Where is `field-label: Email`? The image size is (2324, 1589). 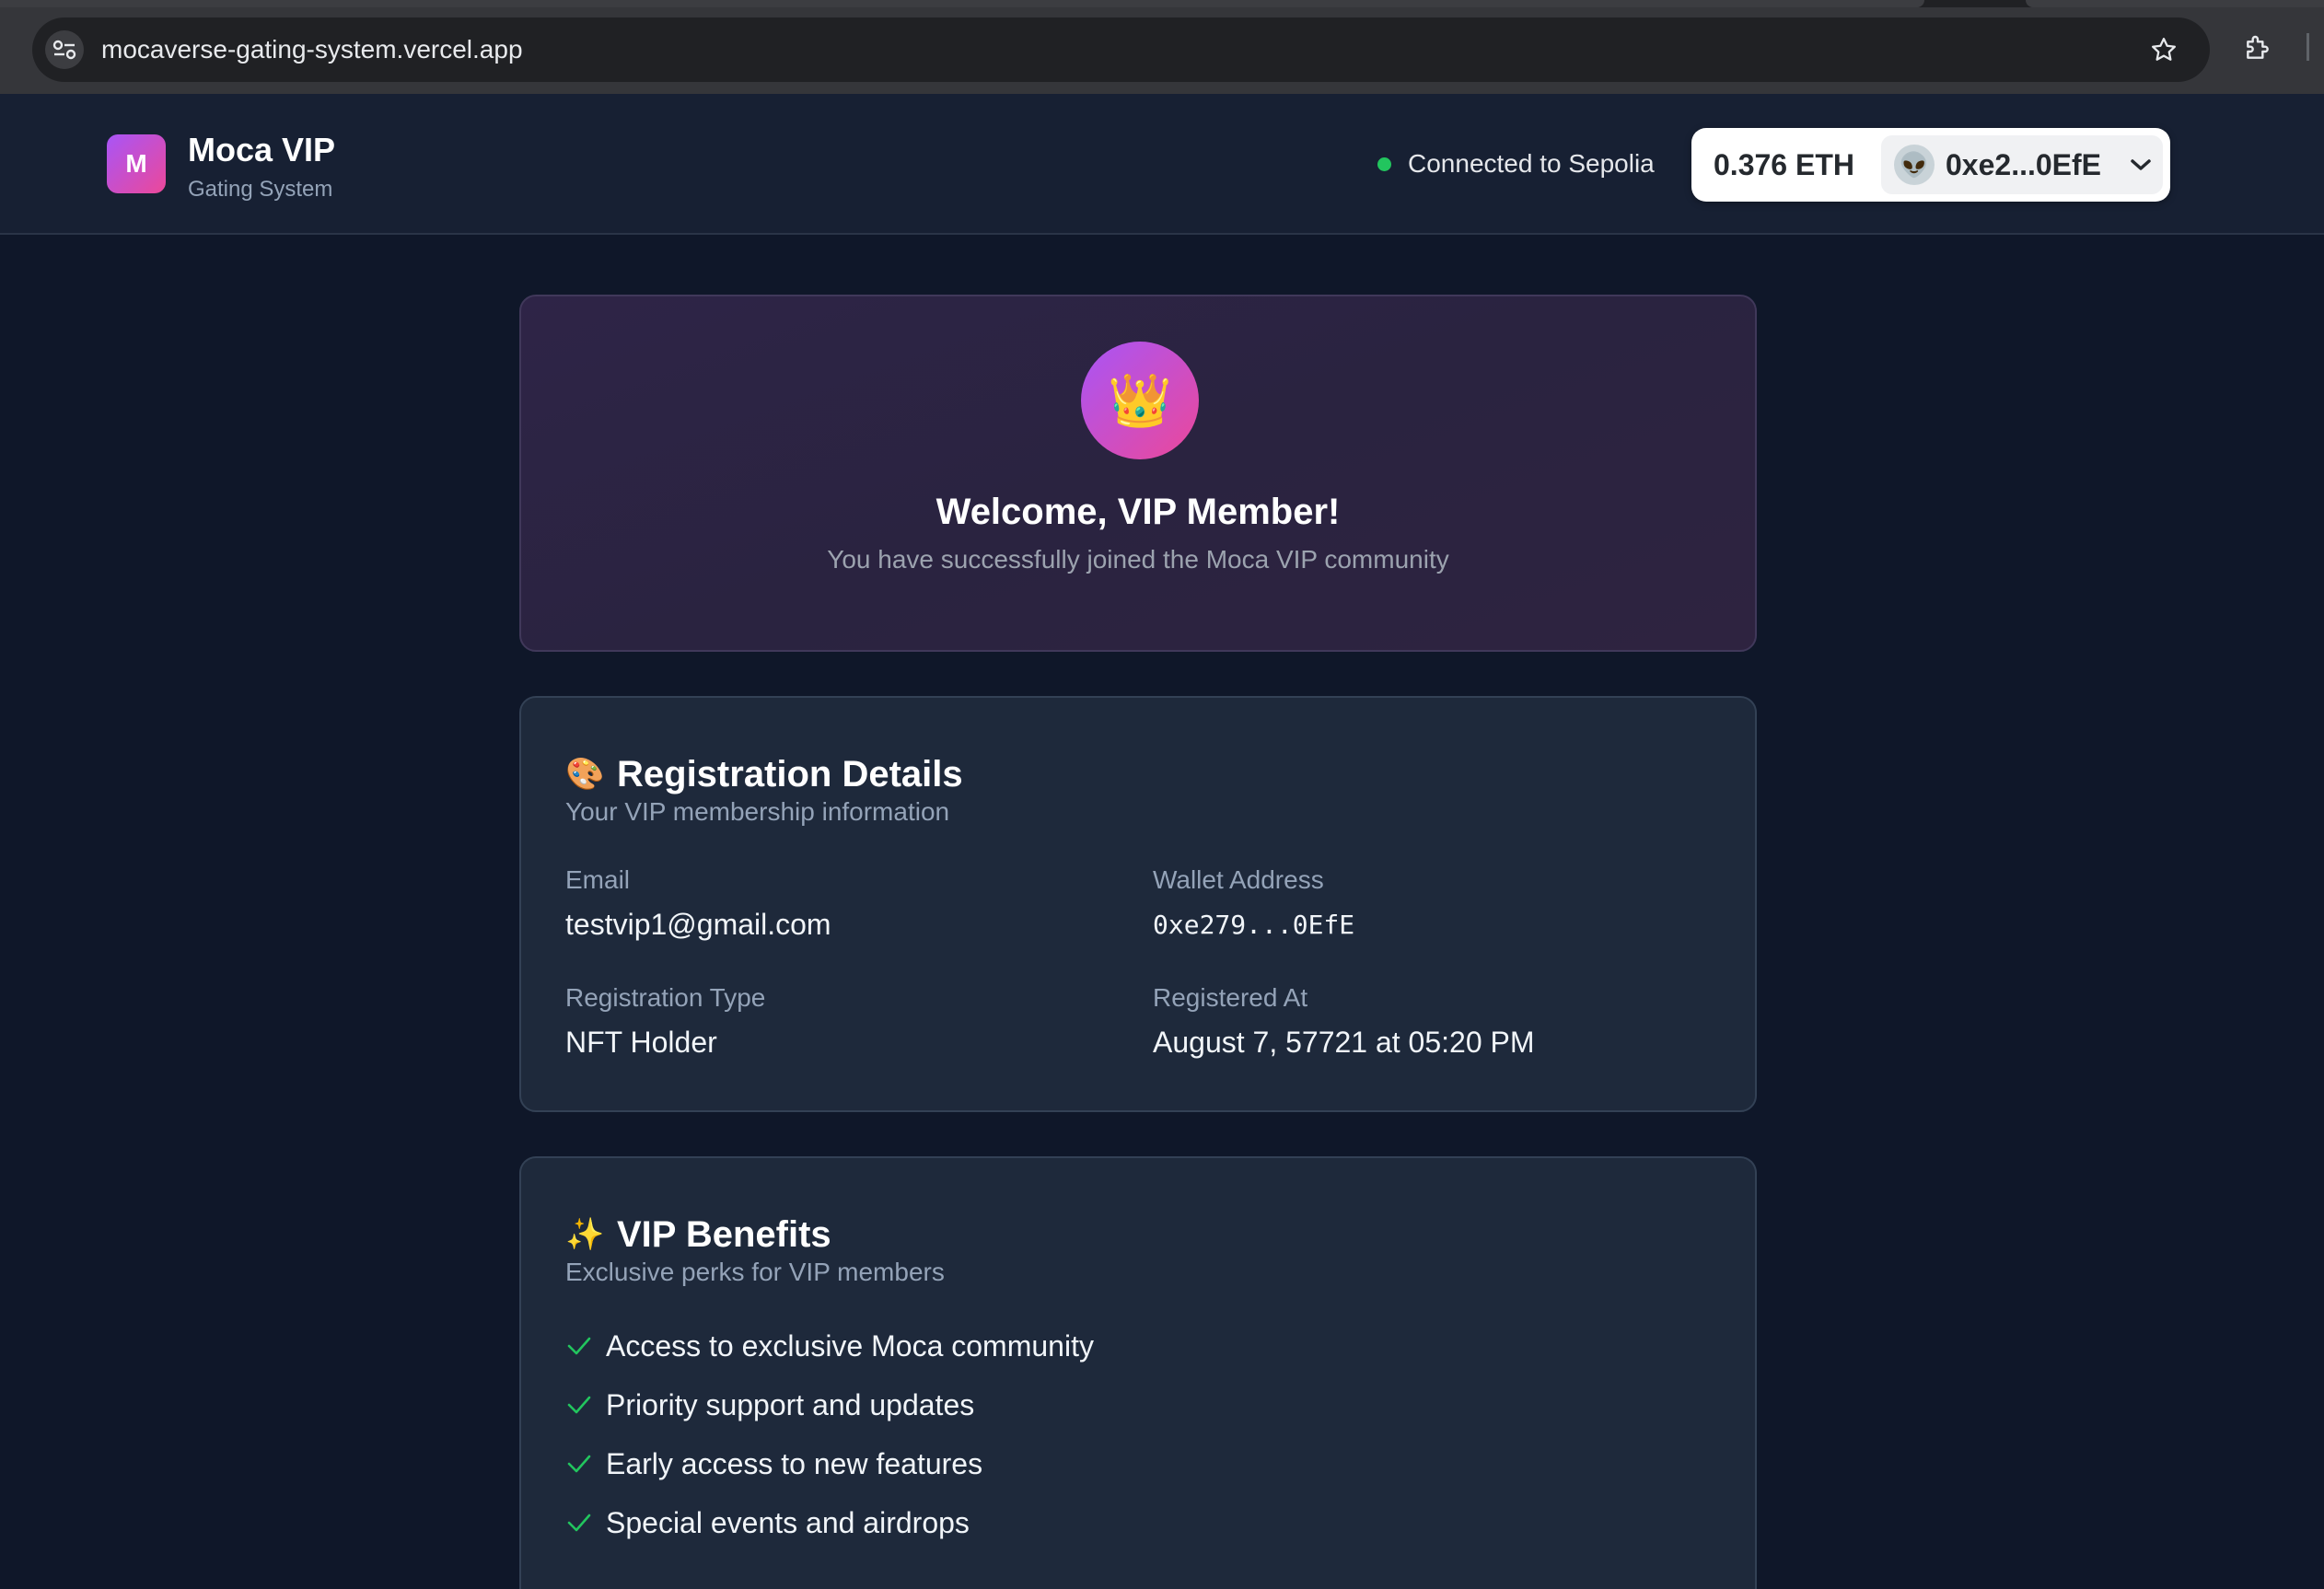 field-label: Email is located at coordinates (598, 879).